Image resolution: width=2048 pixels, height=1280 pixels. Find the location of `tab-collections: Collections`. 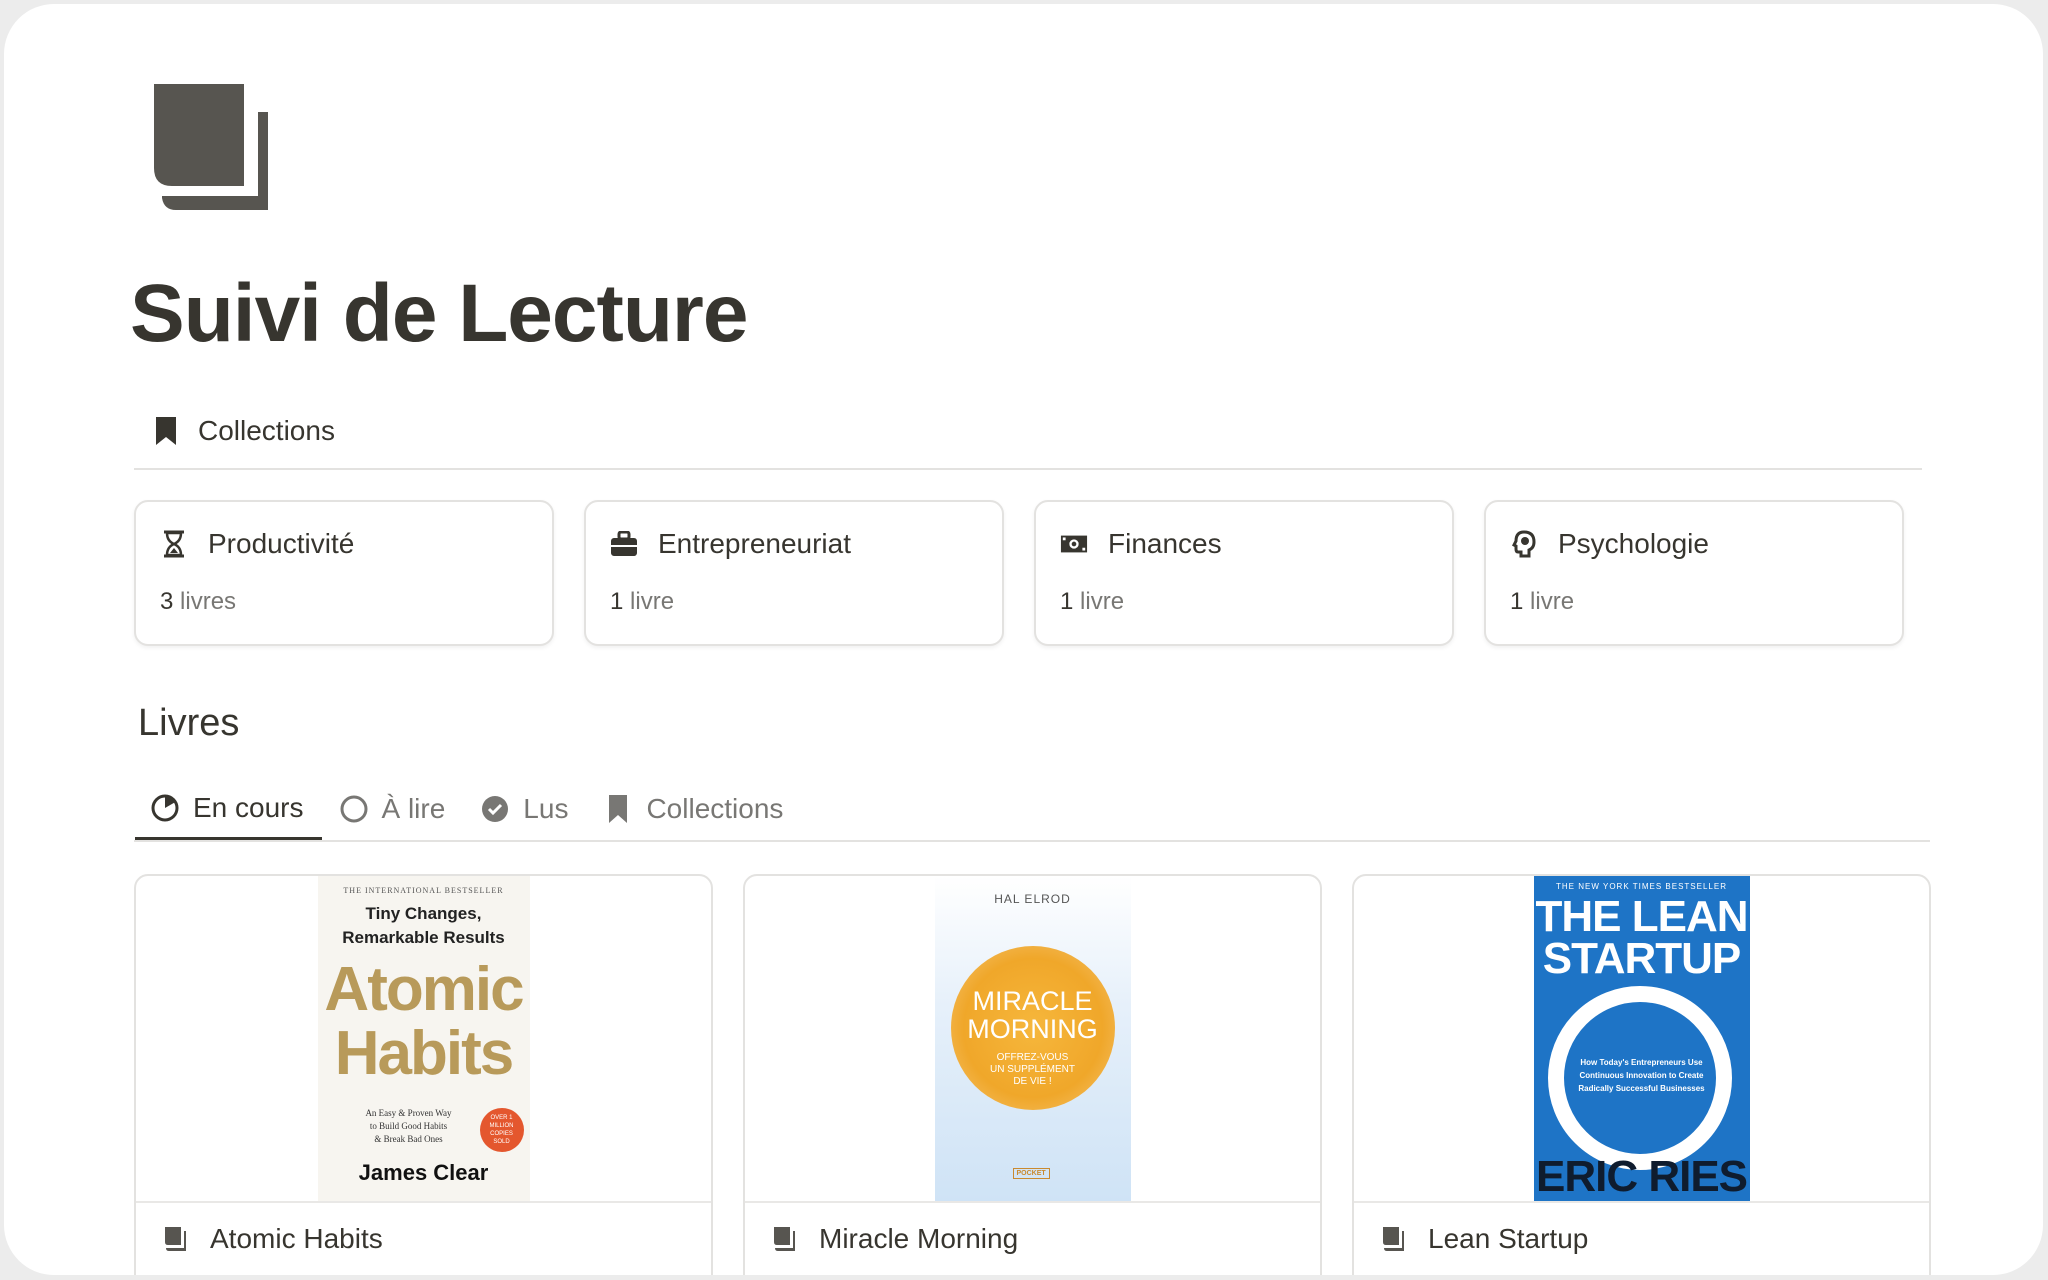

tab-collections: Collections is located at coordinates (693, 809).